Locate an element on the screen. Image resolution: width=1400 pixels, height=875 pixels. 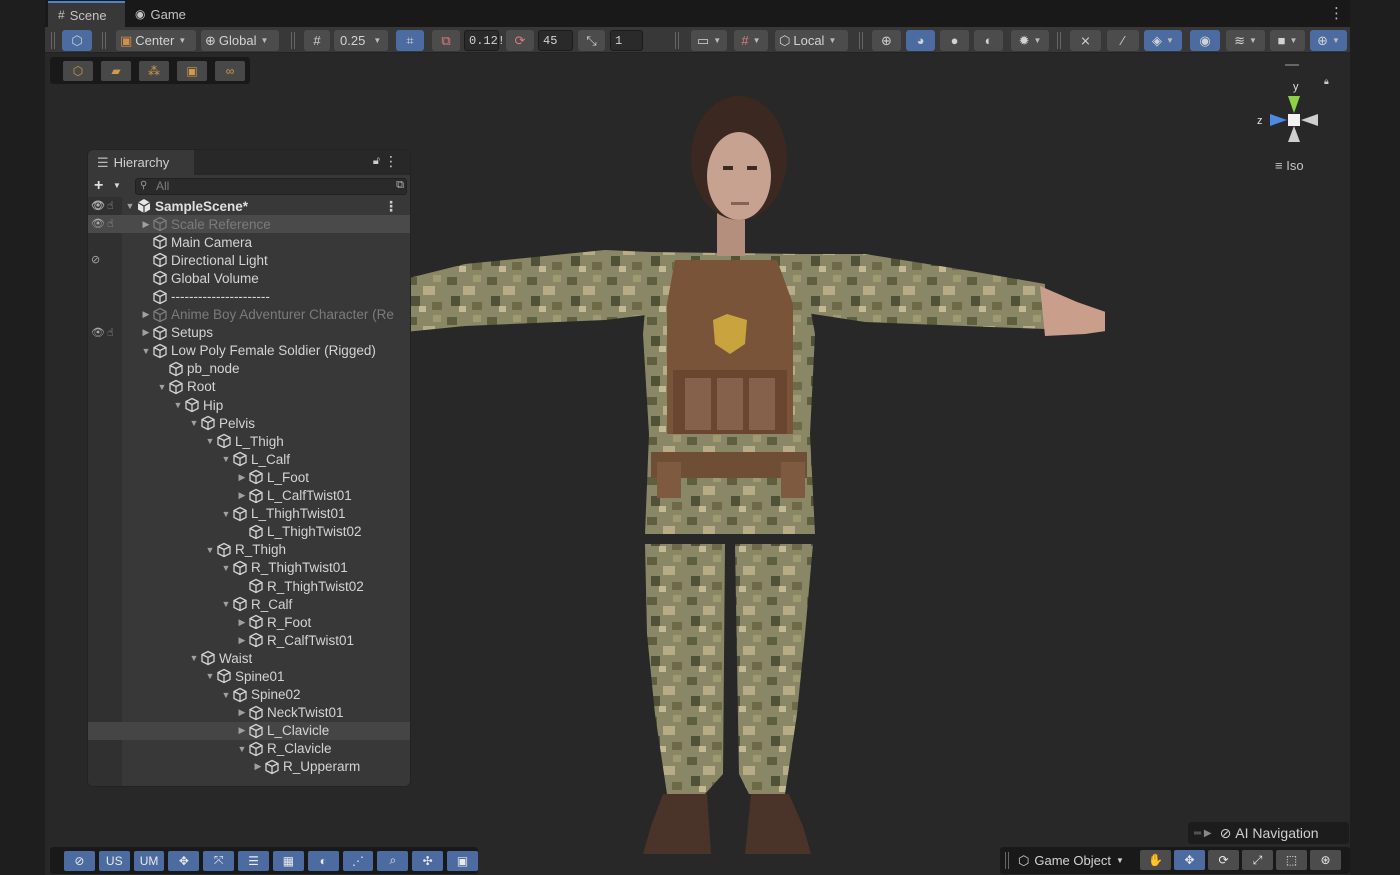
tab-game: ◉ Game is located at coordinates (162, 14).